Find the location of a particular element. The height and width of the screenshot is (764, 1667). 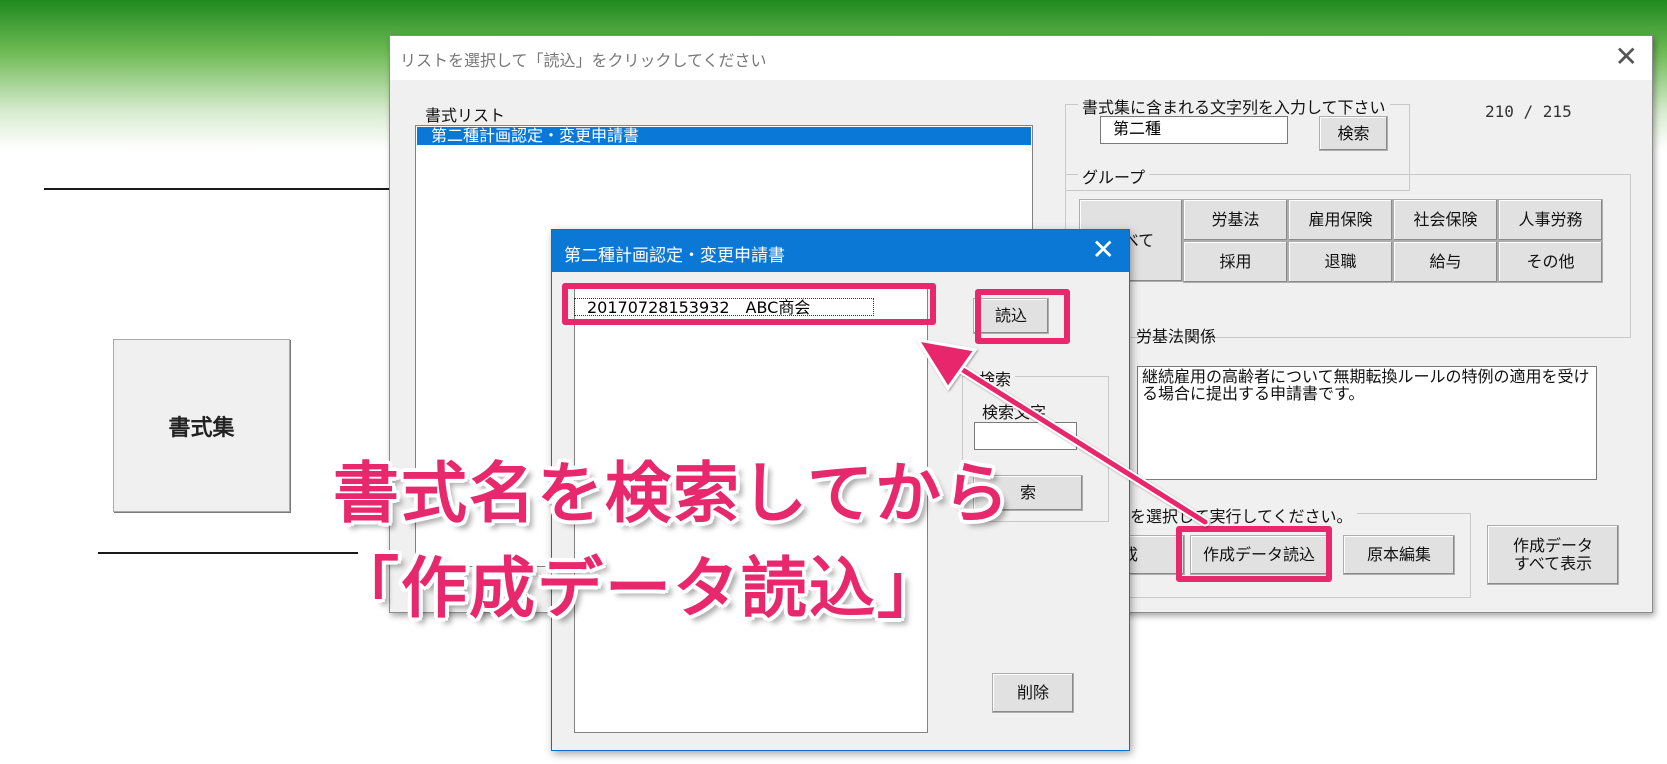

annotation-line-2: 「作成データ読込」 is located at coordinates (639, 588).